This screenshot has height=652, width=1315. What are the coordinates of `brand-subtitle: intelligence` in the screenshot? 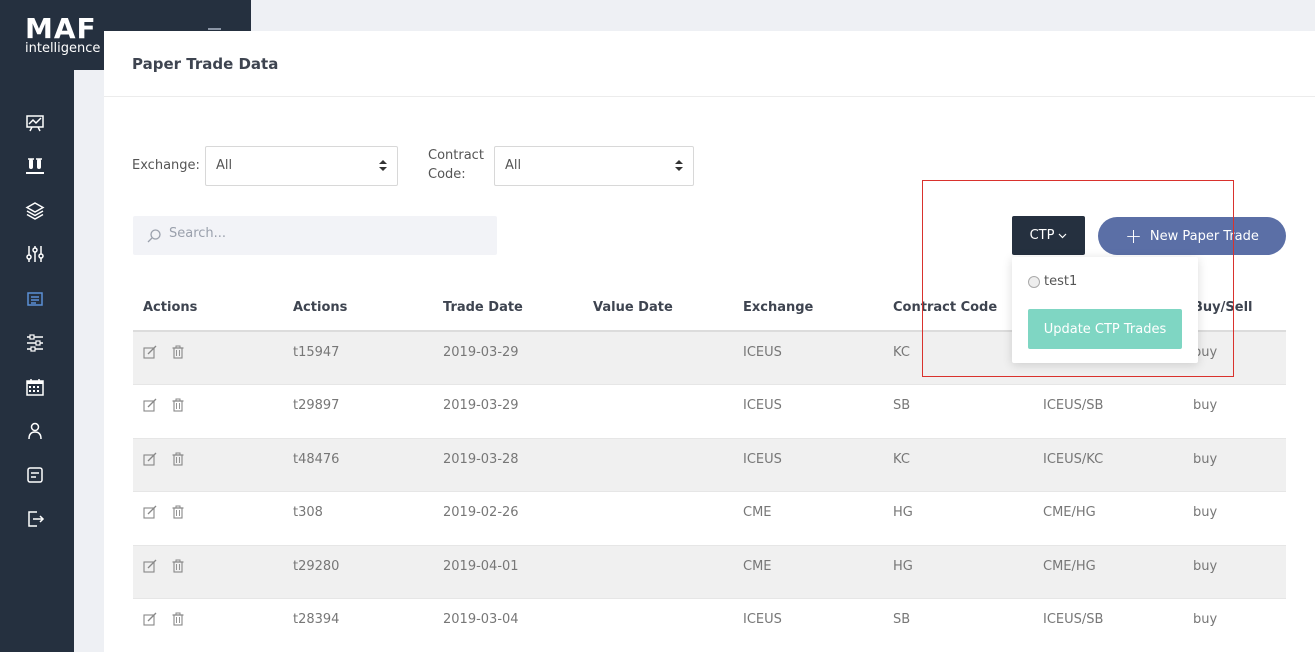 It's located at (63, 48).